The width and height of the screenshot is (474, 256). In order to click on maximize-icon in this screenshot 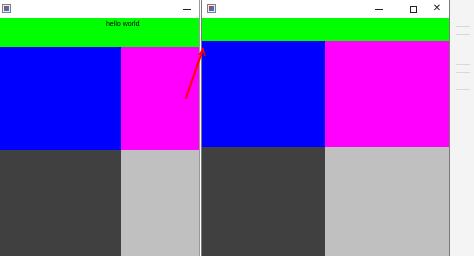, I will do `click(413, 9)`.